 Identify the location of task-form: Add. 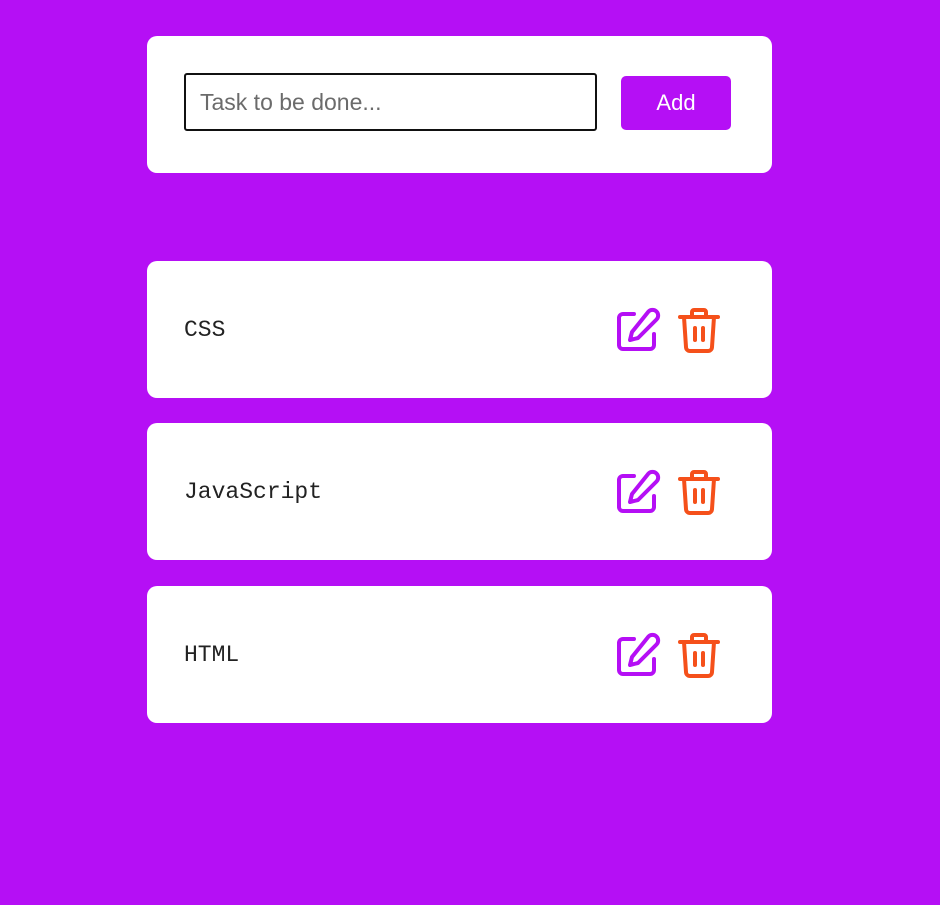
(459, 104).